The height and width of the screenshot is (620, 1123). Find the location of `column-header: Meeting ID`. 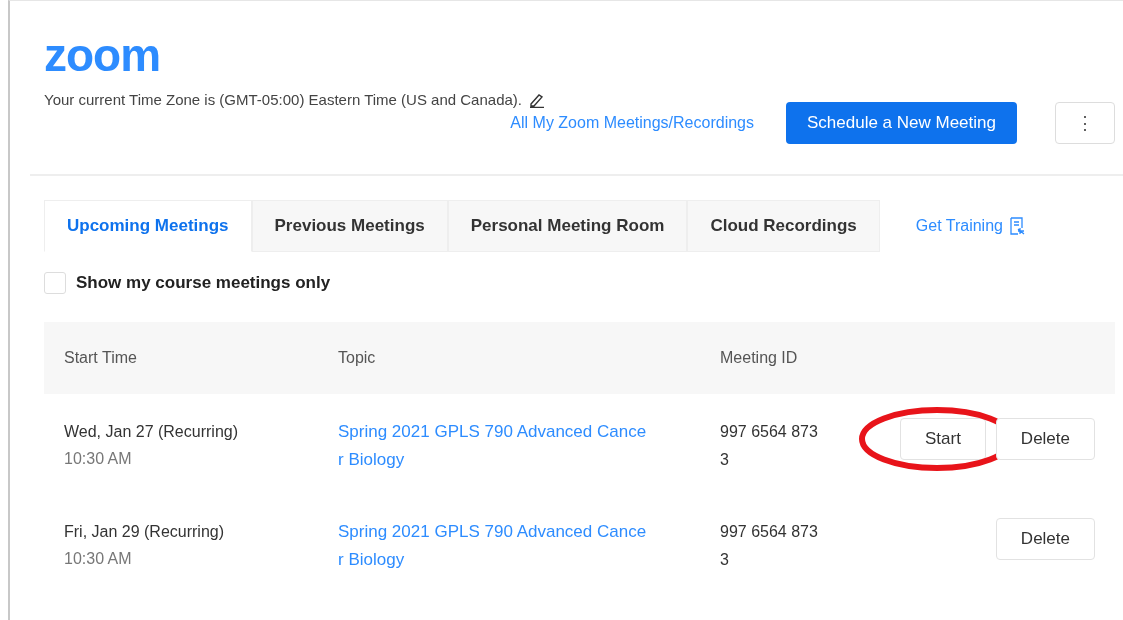

column-header: Meeting ID is located at coordinates (759, 358).